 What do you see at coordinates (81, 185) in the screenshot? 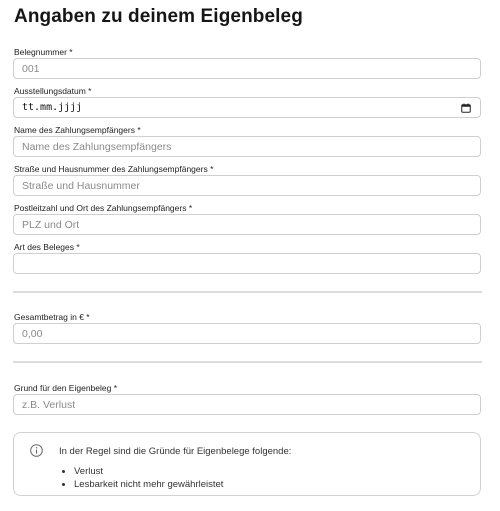
I see `empfaenger-strasse-placeholder: Straße und Hausnummer` at bounding box center [81, 185].